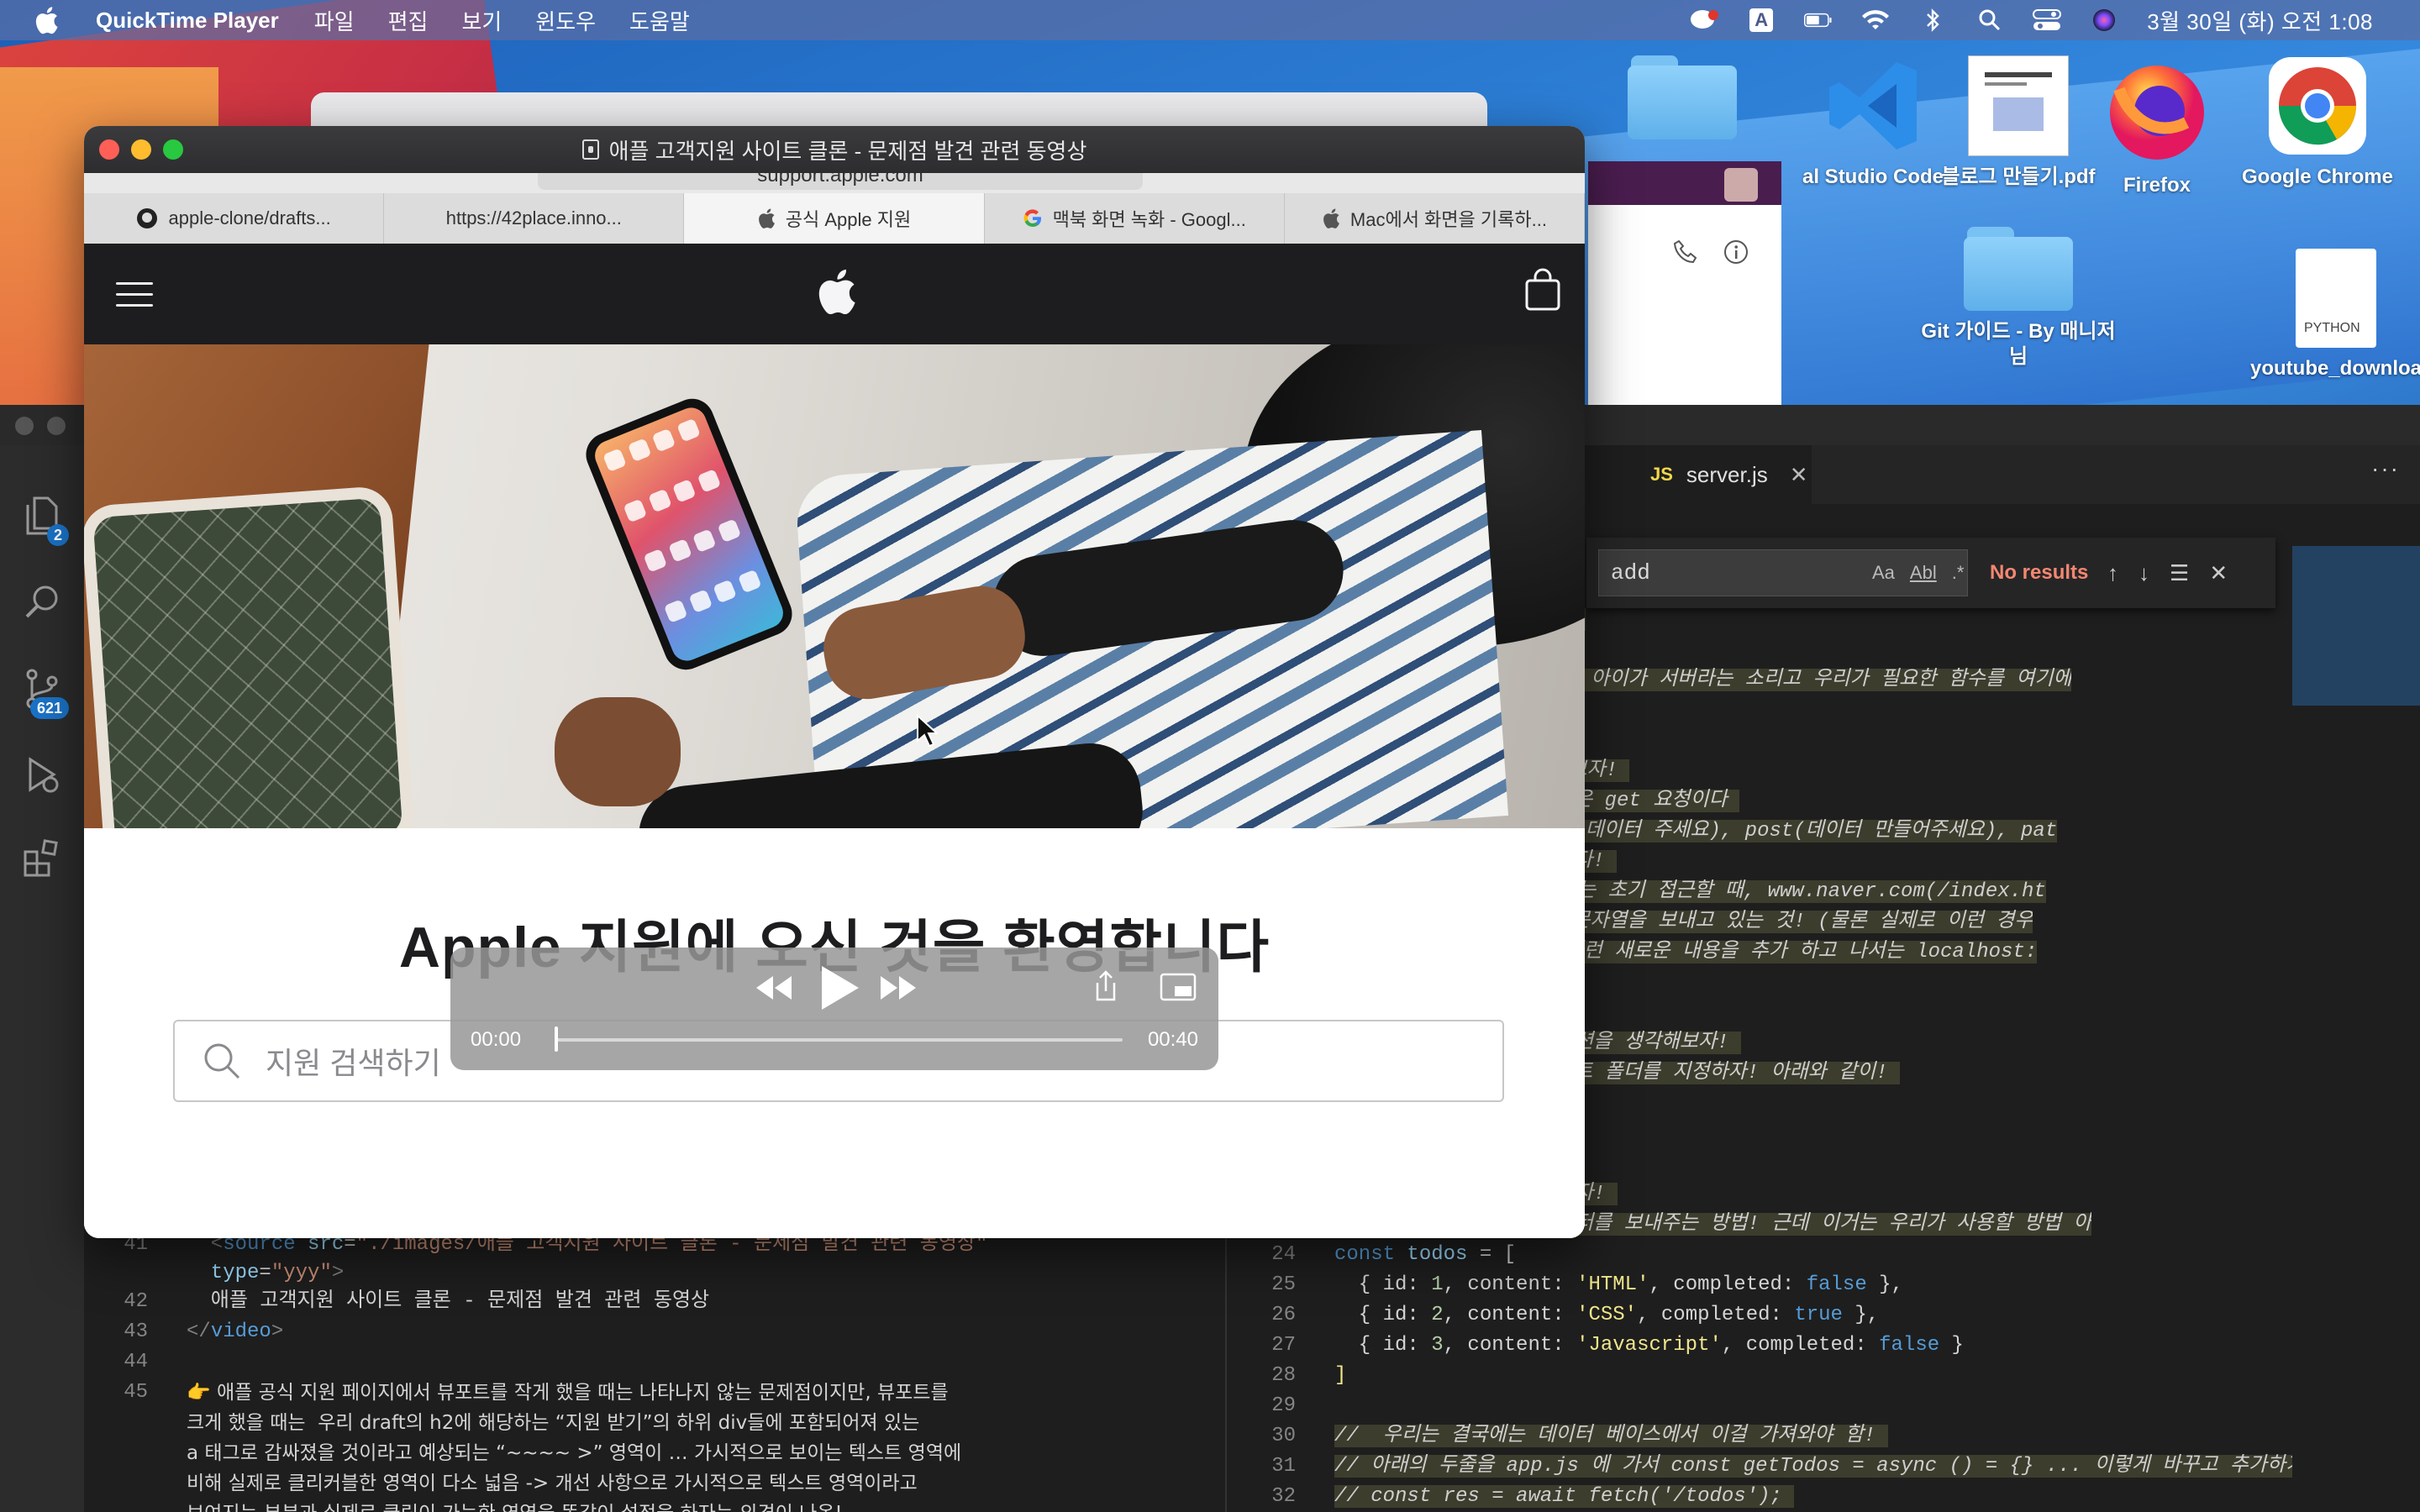 The image size is (2420, 1512). Describe the element at coordinates (556, 1039) in the screenshot. I see `playhead` at that location.